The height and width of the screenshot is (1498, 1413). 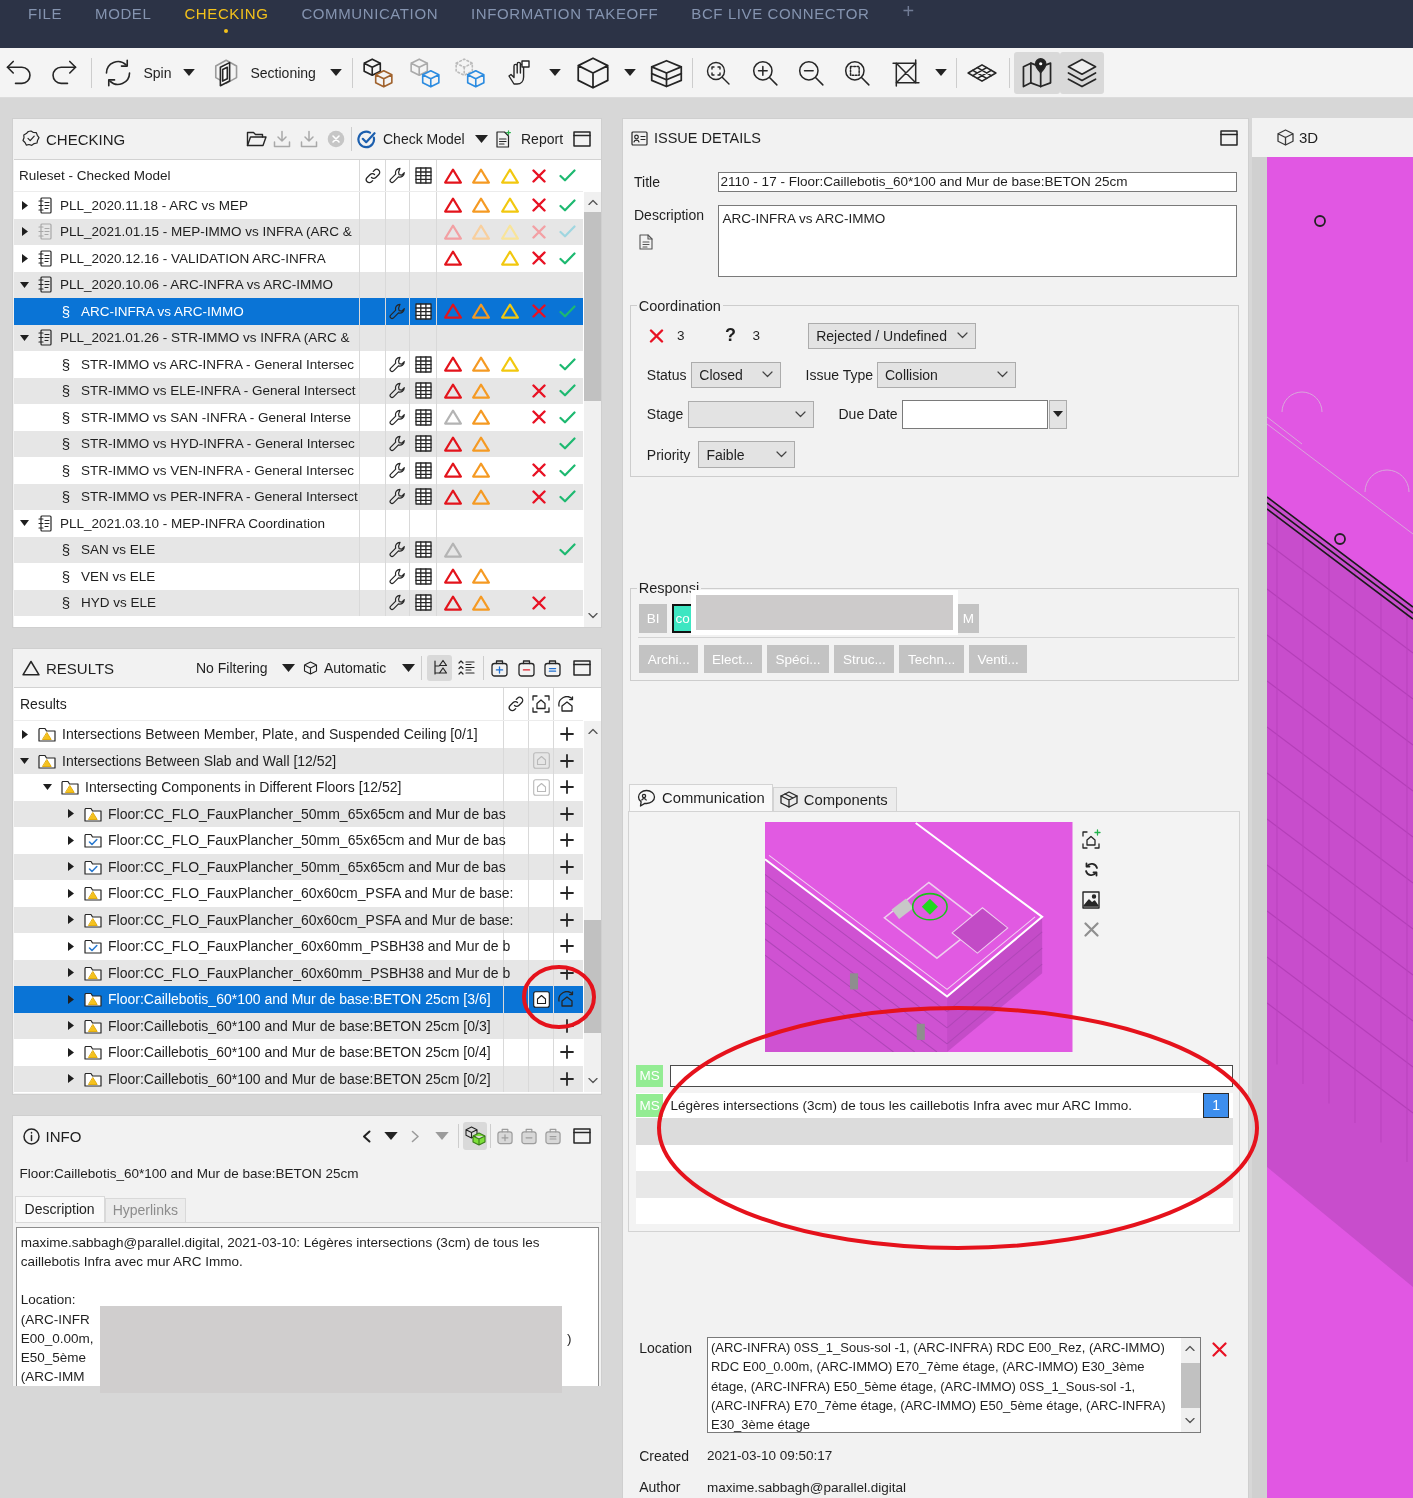 What do you see at coordinates (1082, 72) in the screenshot?
I see `layers-button` at bounding box center [1082, 72].